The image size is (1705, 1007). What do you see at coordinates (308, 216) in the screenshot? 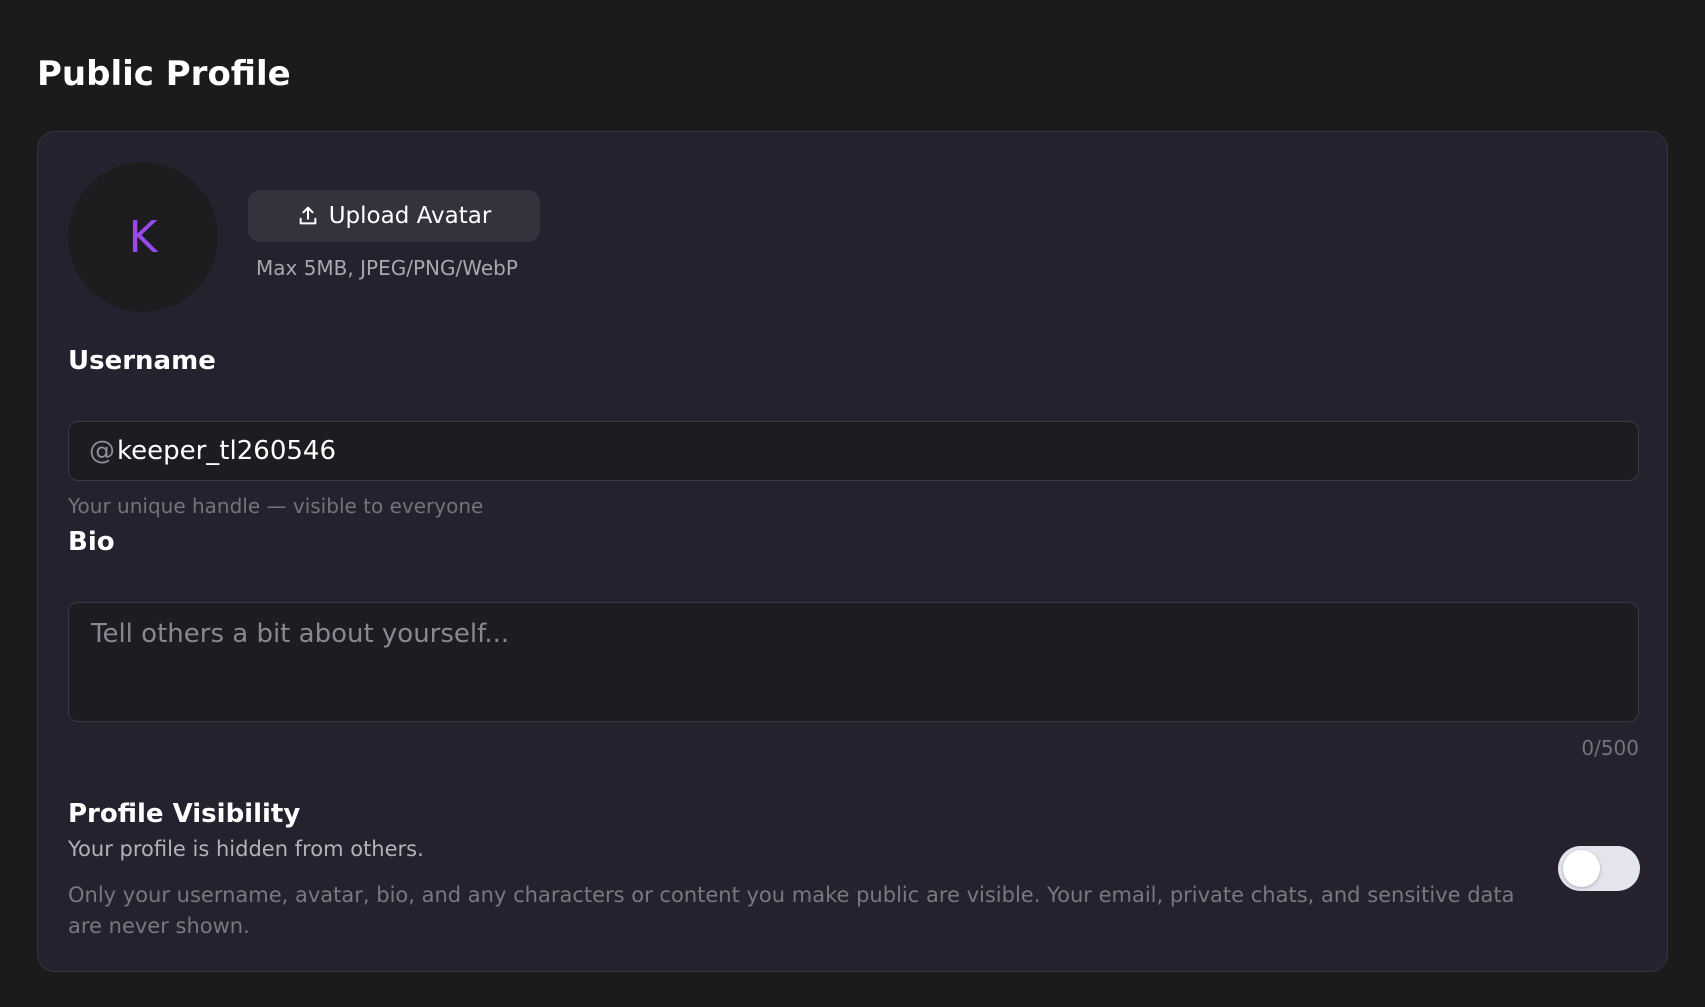
I see `upload-icon` at bounding box center [308, 216].